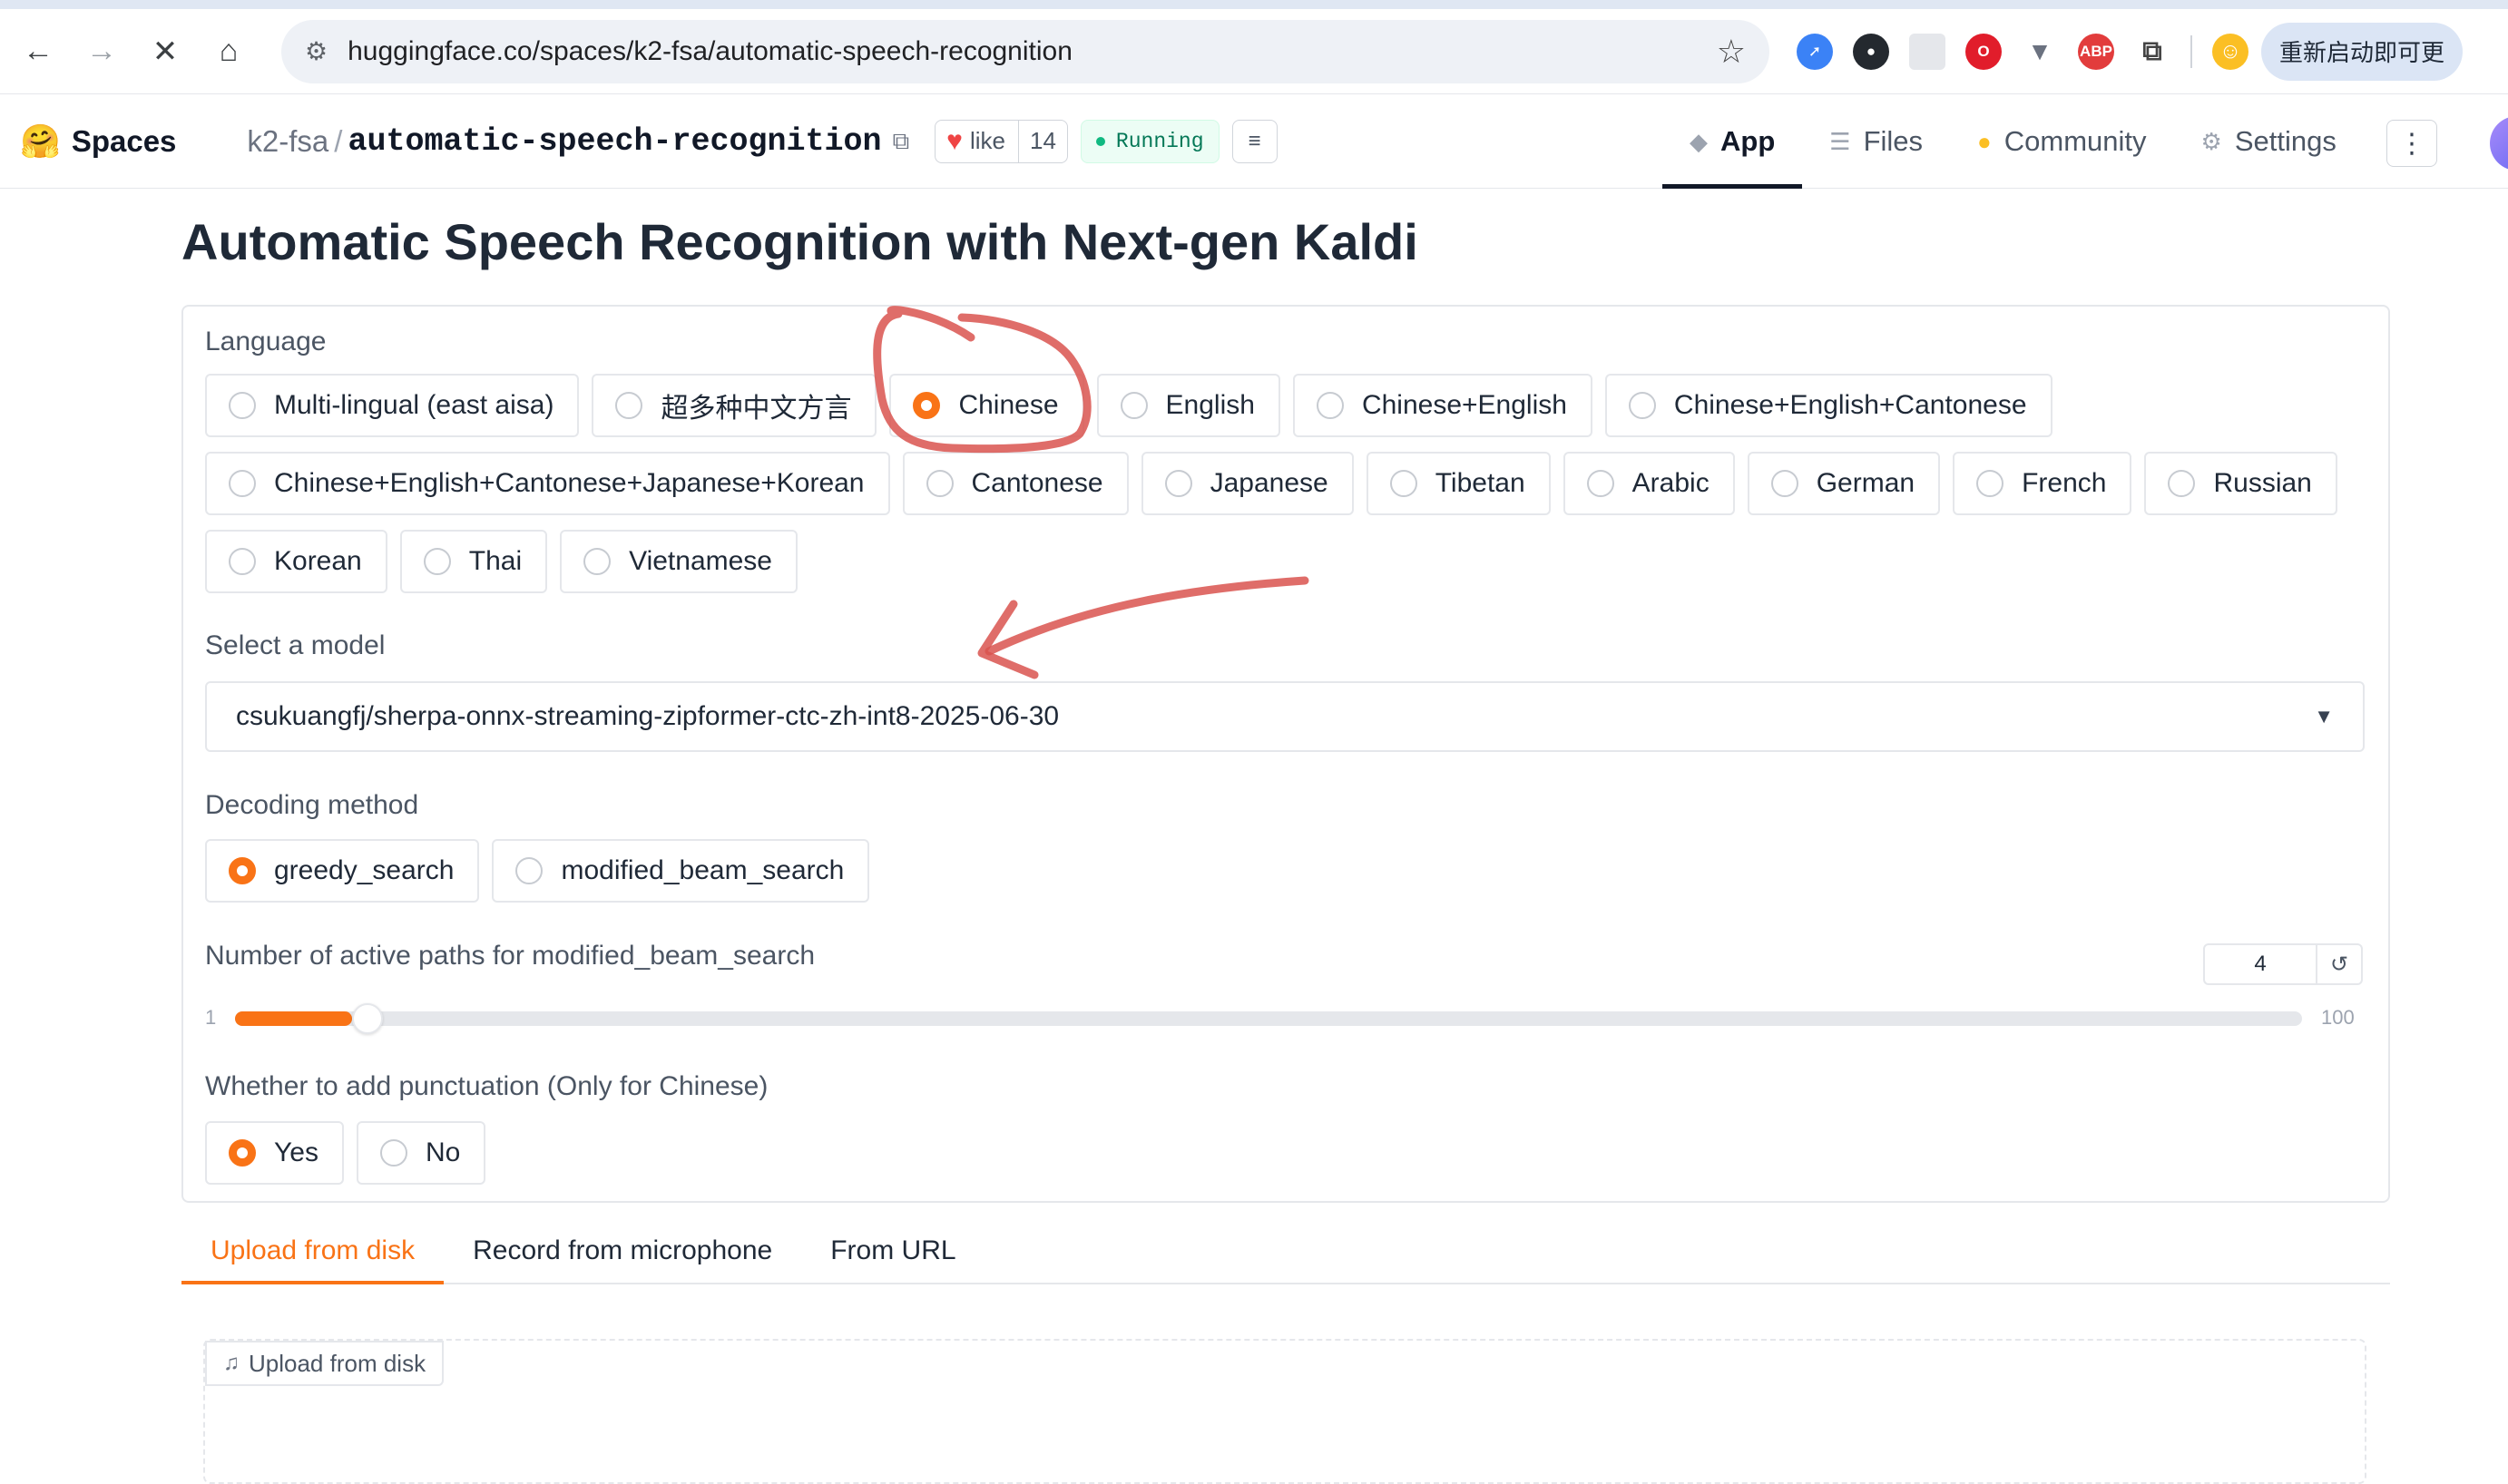  Describe the element at coordinates (287, 141) in the screenshot. I see `owner-link: k2-fsa` at that location.